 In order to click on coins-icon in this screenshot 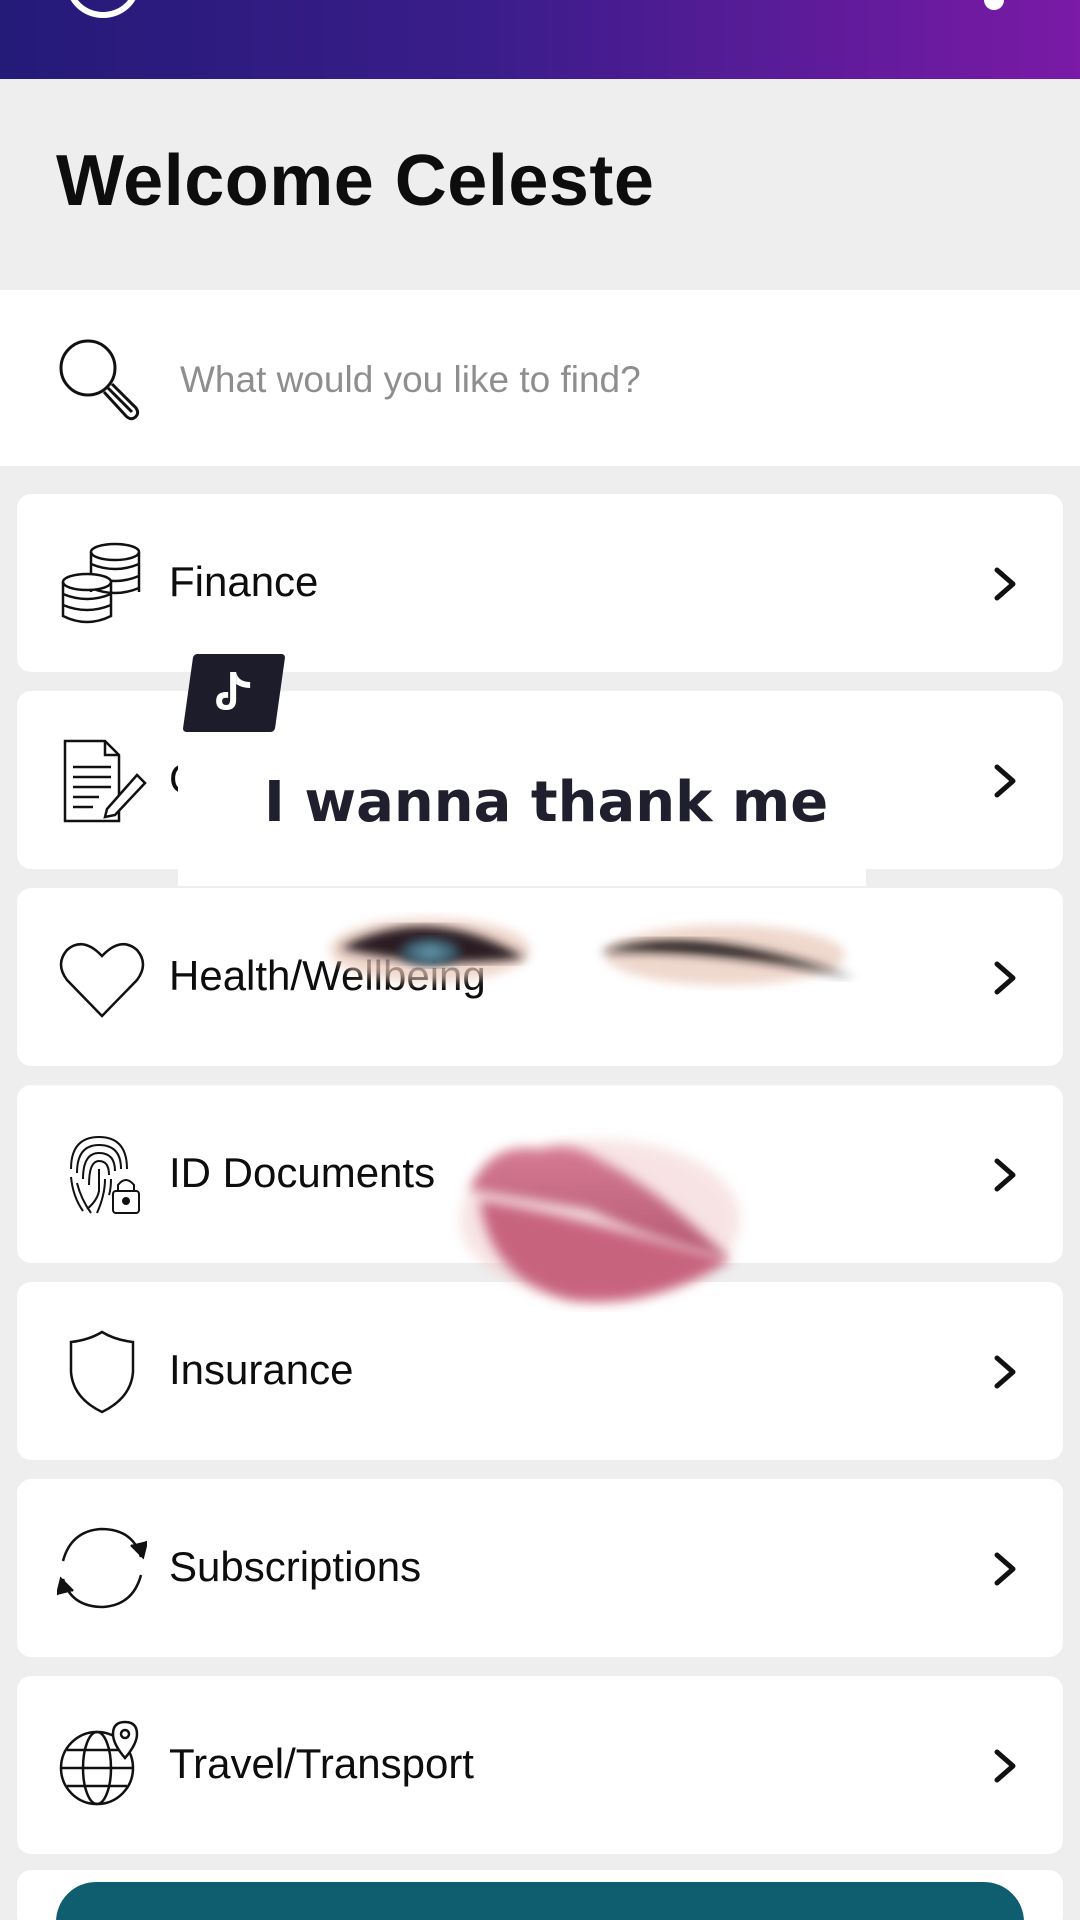, I will do `click(101, 583)`.